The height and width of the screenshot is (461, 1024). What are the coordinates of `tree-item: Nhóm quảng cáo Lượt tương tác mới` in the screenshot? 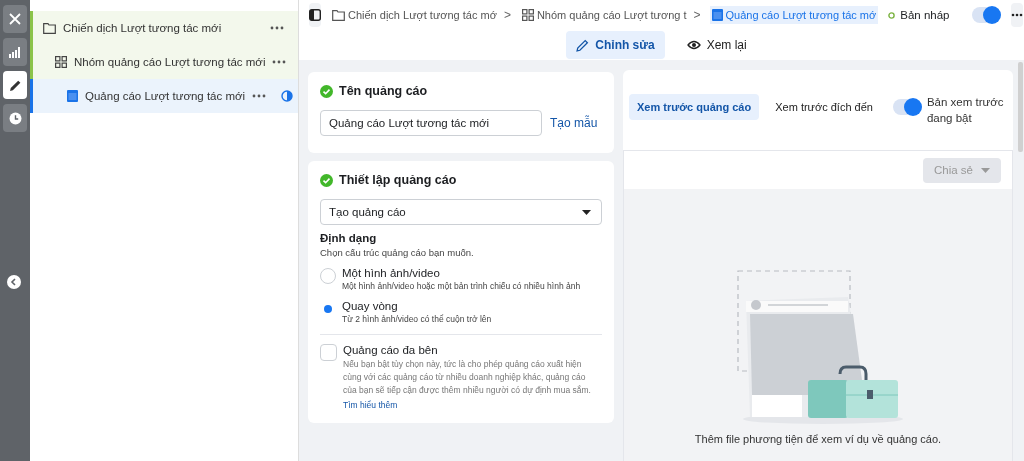 It's located at (164, 62).